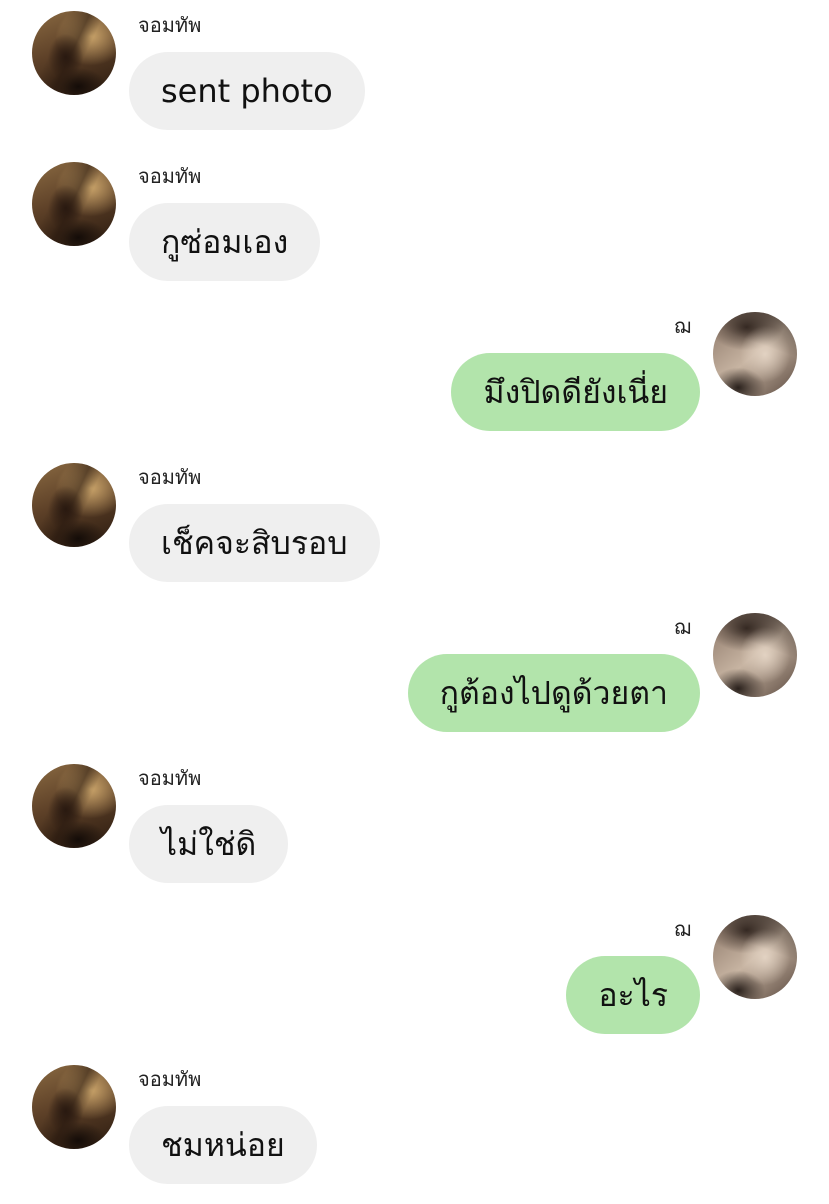 The width and height of the screenshot is (829, 1204). I want to click on message-incoming: จอมทัพ เช็คจะสิบรอบ, so click(414, 527).